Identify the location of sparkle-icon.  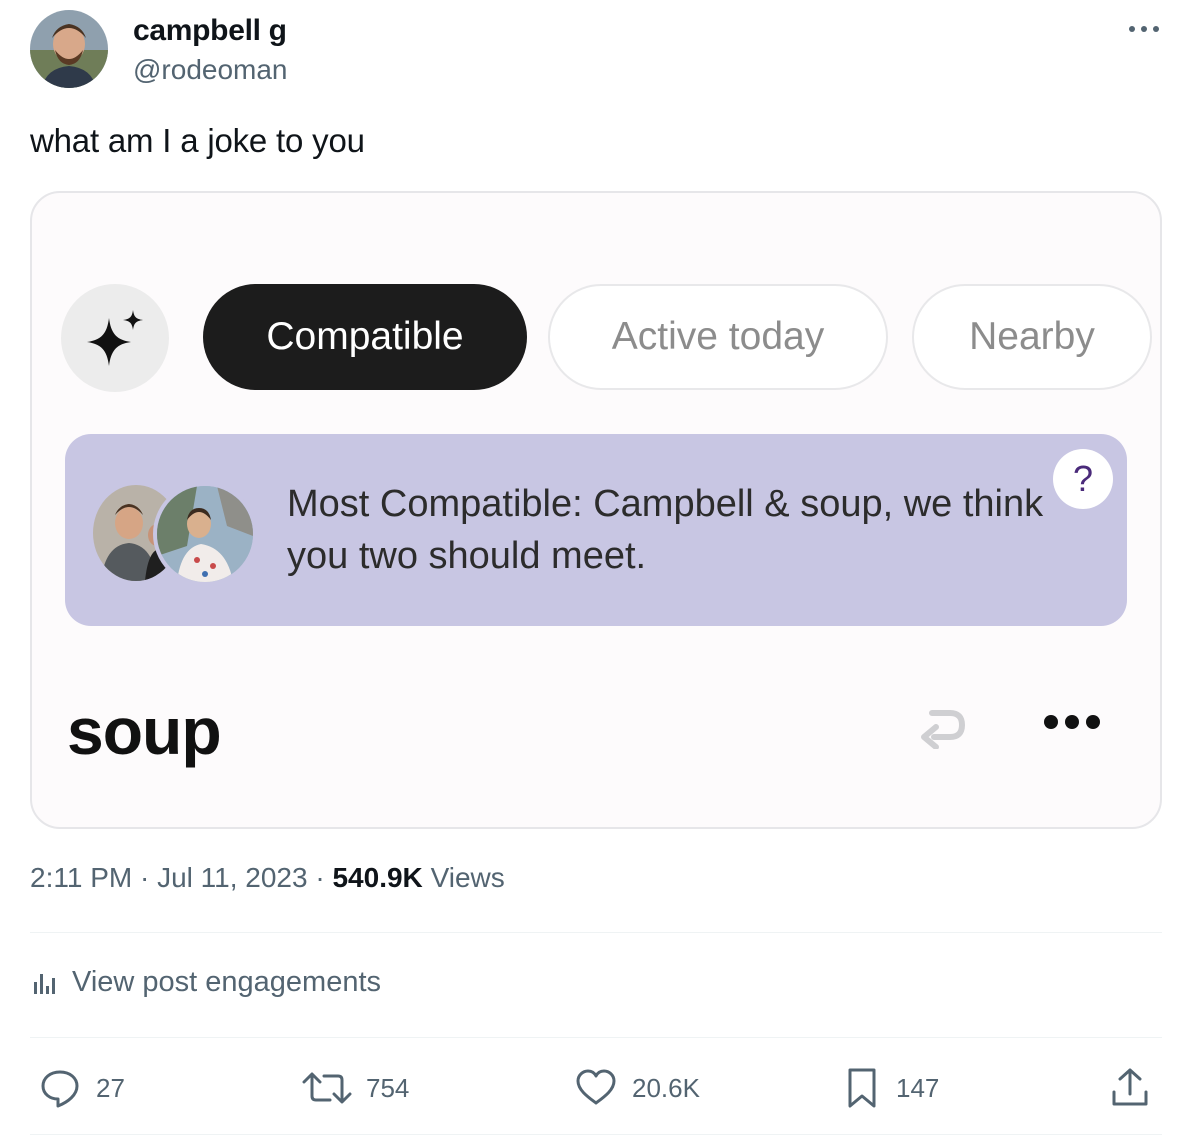
(115, 338).